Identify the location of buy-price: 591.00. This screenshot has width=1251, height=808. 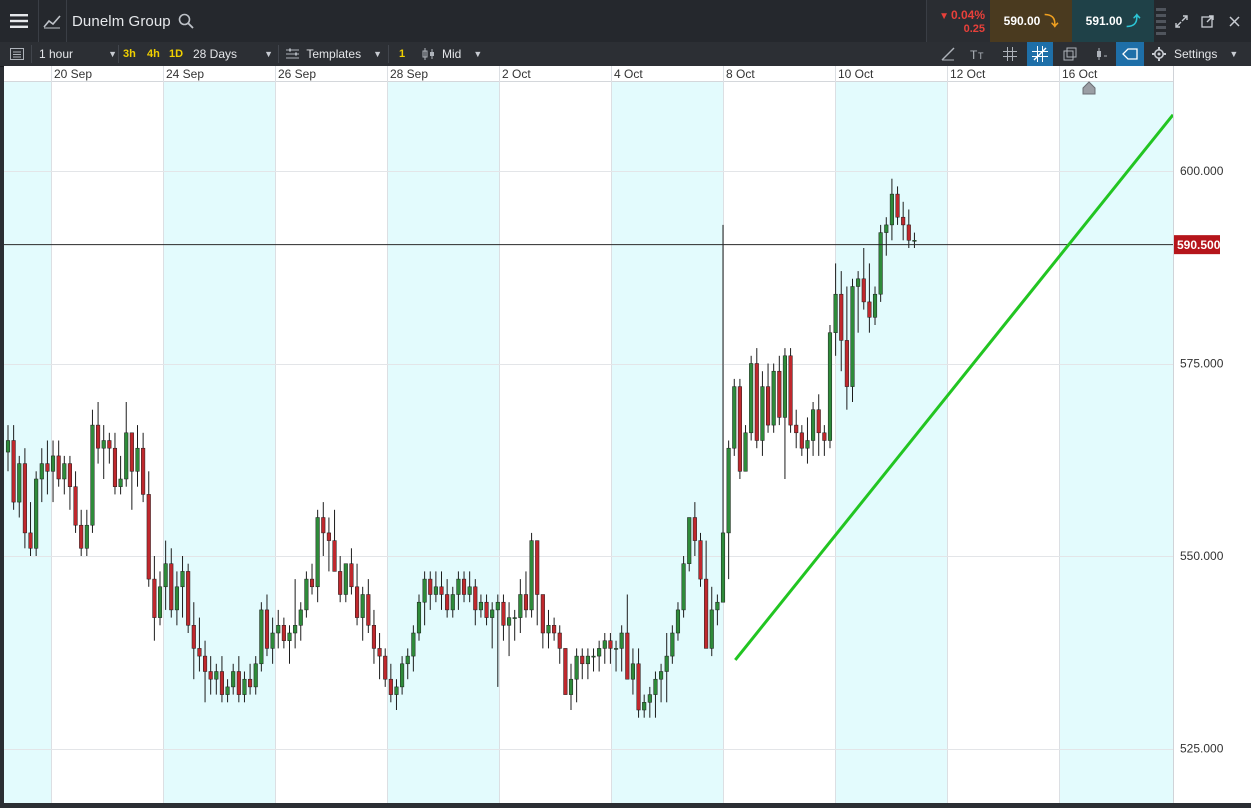
(1104, 21).